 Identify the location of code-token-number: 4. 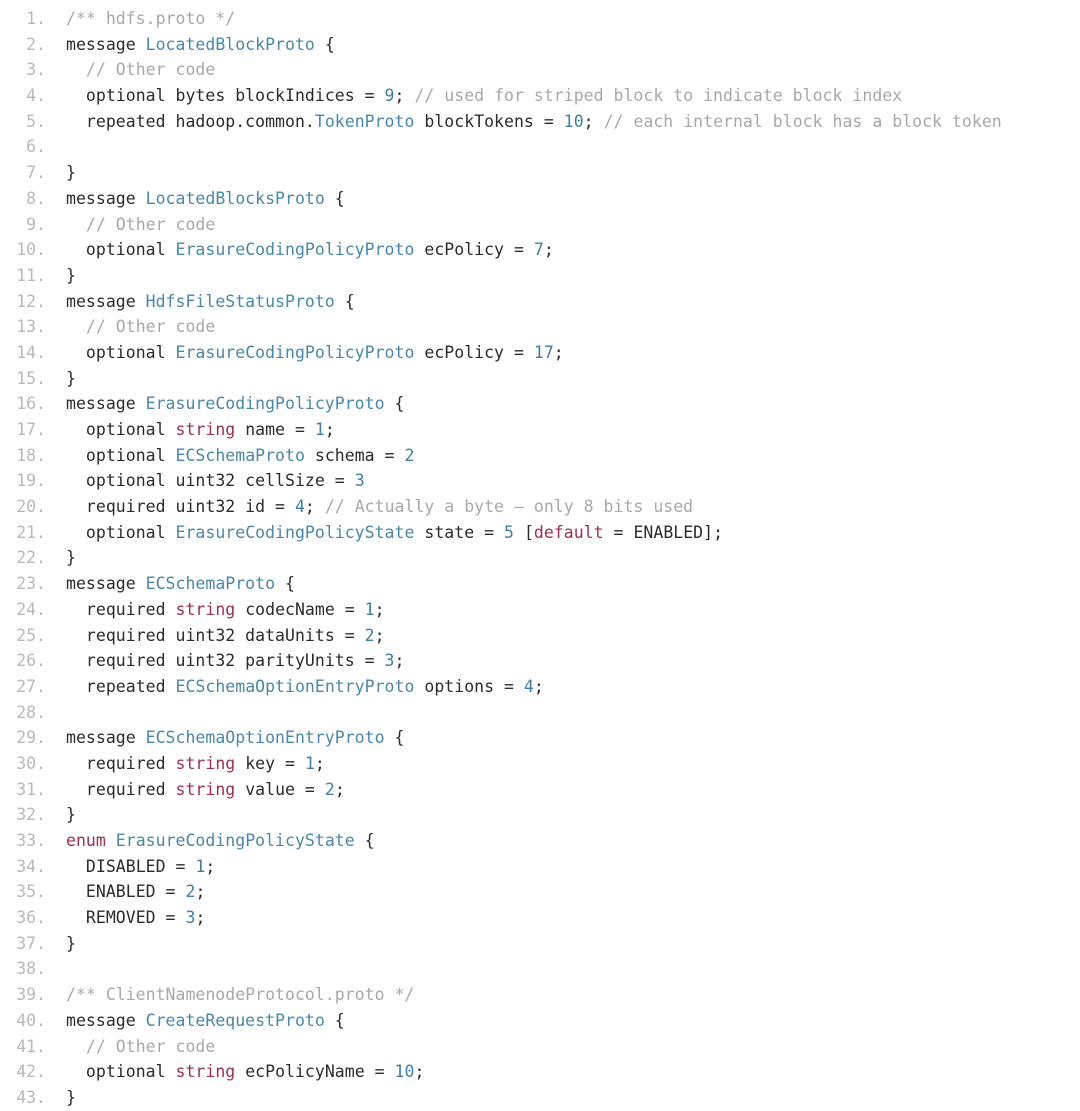
(528, 686).